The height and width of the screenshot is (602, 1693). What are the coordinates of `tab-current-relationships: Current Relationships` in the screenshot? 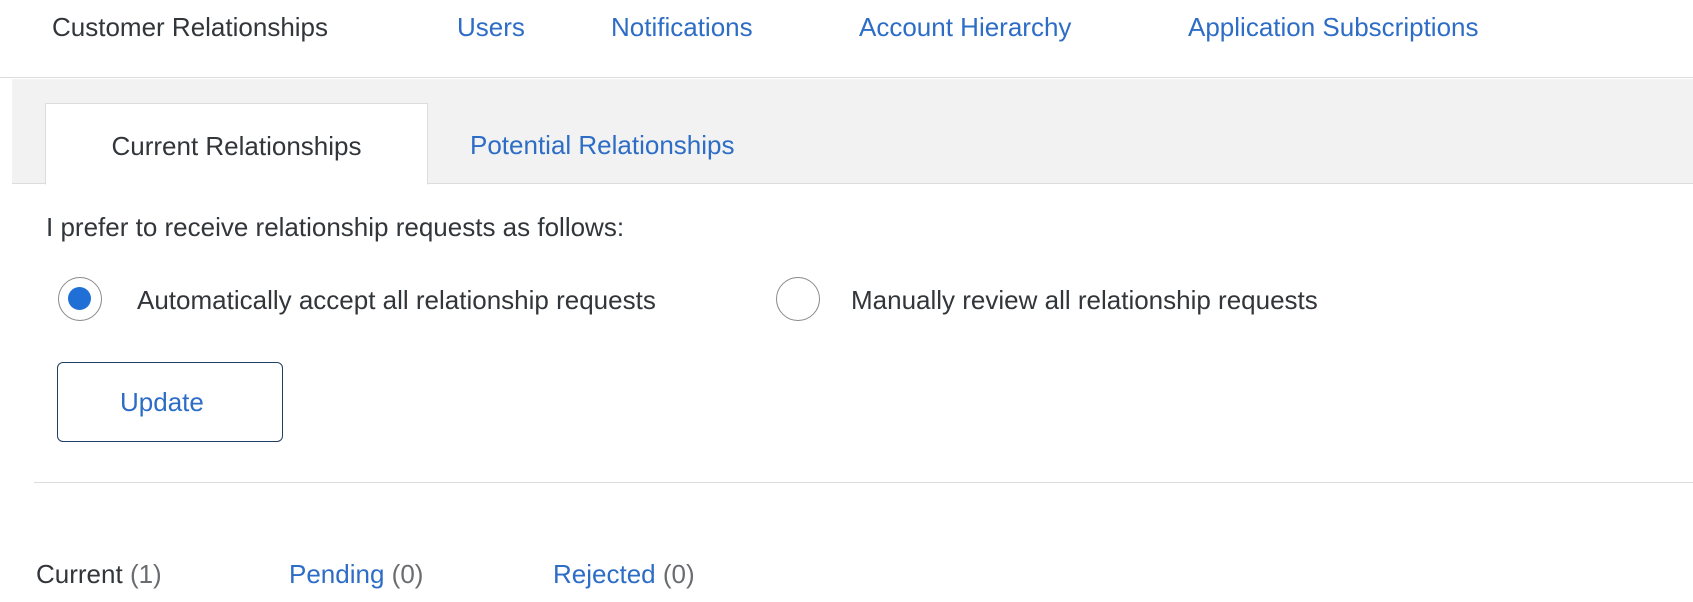 It's located at (236, 144).